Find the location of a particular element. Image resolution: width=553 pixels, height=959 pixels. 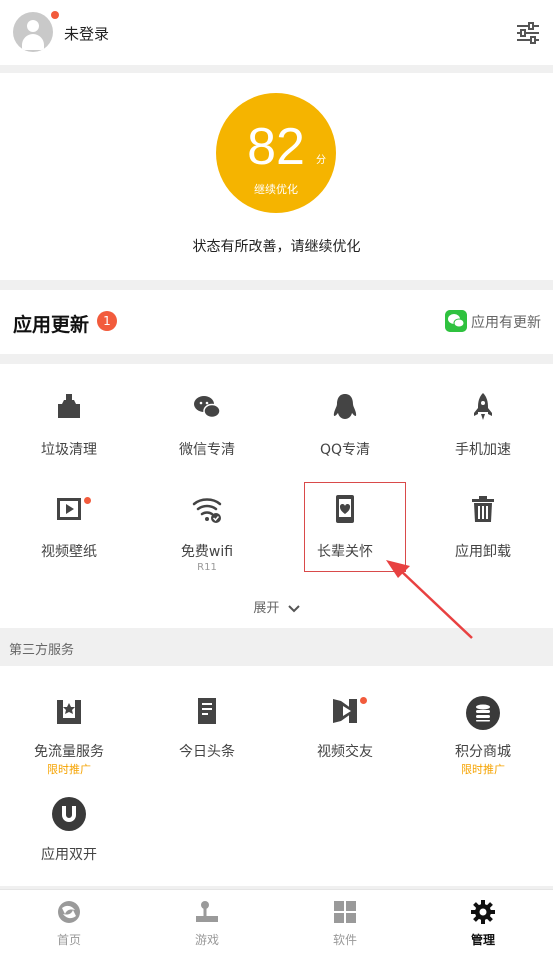

tab-label: 首页 is located at coordinates (68, 940).